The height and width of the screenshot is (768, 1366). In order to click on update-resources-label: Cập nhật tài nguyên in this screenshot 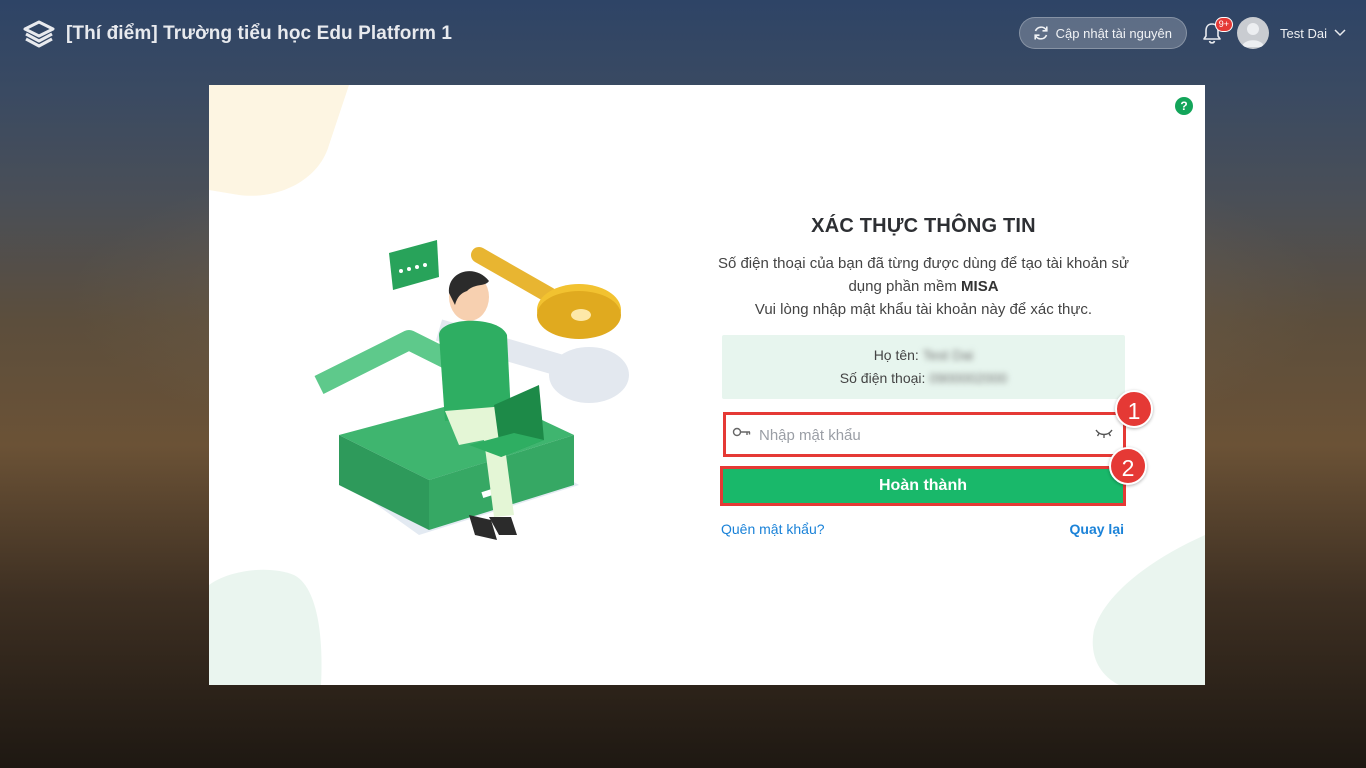, I will do `click(1114, 33)`.